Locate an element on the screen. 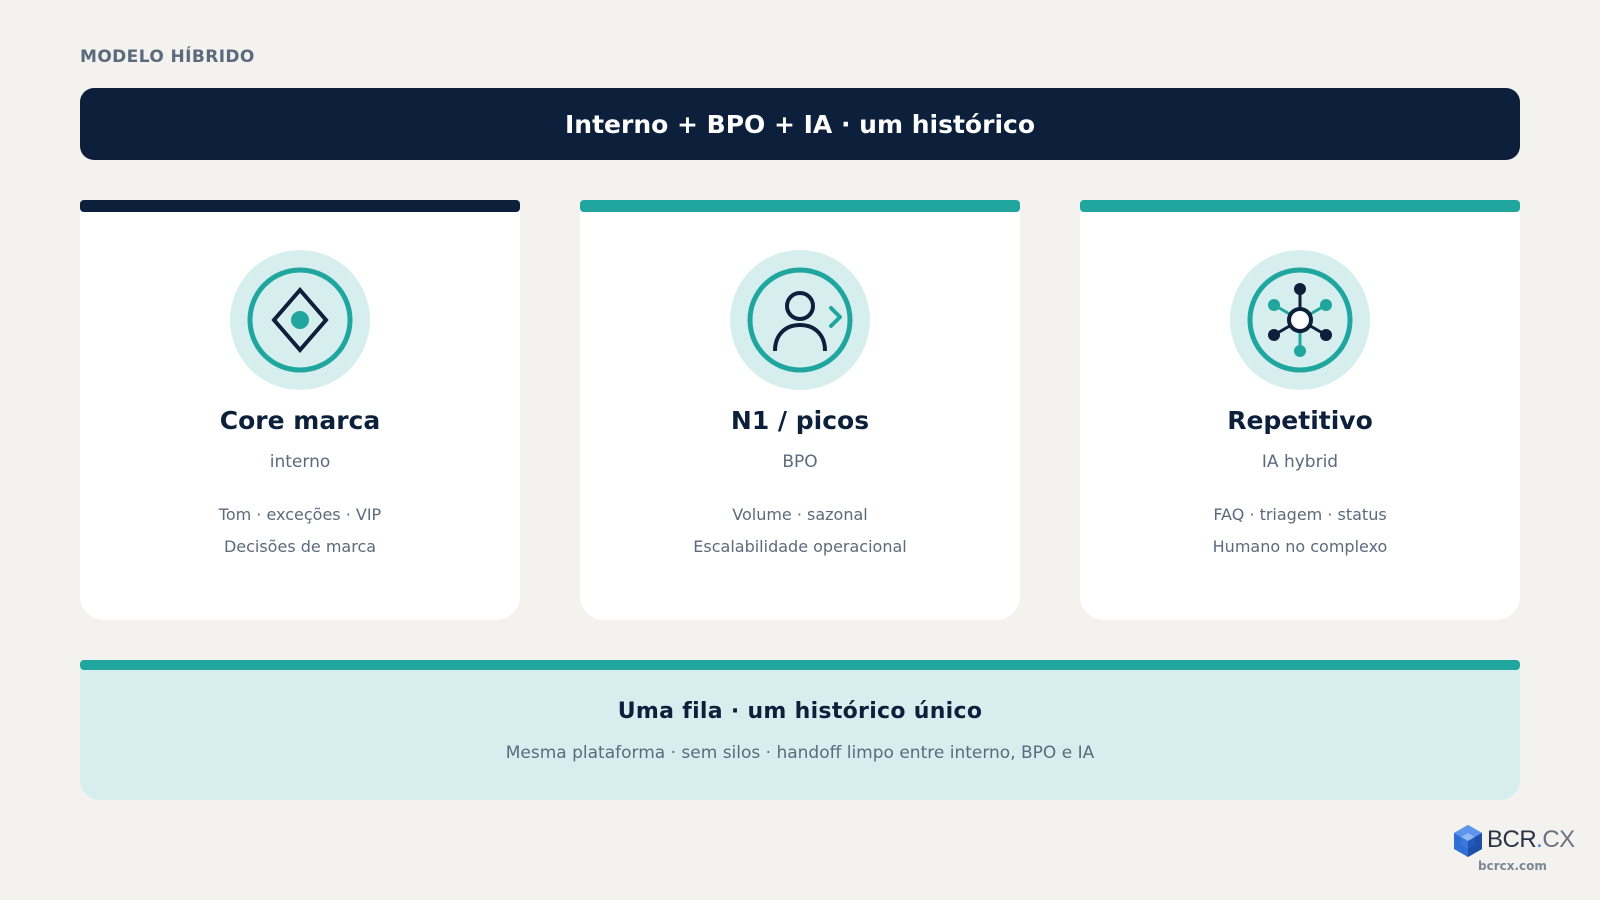  brand-name-main: BCR is located at coordinates (1512, 839).